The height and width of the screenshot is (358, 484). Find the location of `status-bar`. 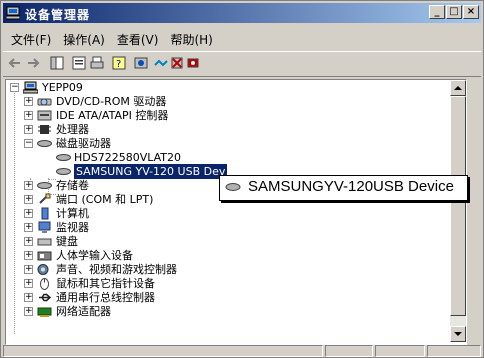

status-bar is located at coordinates (242, 351).